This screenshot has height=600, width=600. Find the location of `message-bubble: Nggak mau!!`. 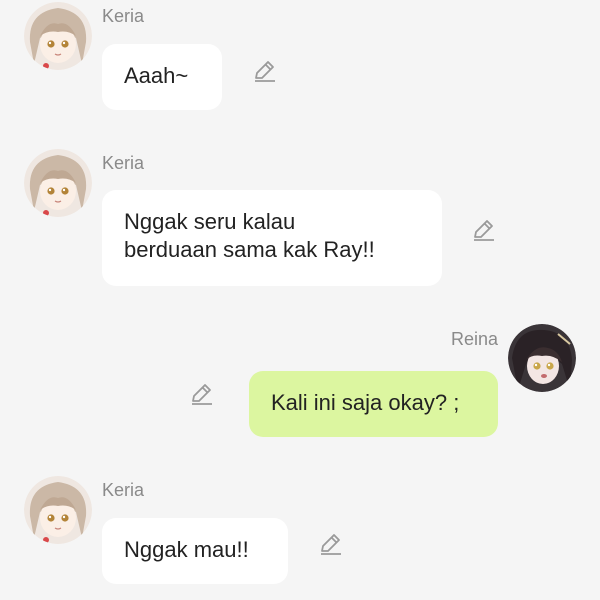

message-bubble: Nggak mau!! is located at coordinates (195, 551).